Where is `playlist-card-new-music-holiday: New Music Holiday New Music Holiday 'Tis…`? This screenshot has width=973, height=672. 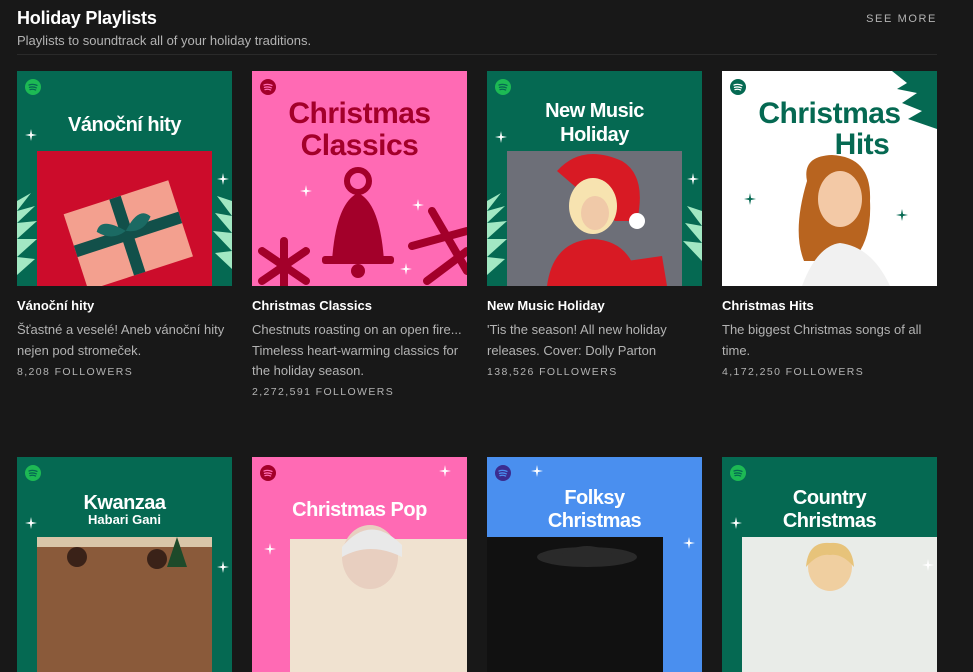
playlist-card-new-music-holiday: New Music Holiday New Music Holiday 'Tis… is located at coordinates (594, 224).